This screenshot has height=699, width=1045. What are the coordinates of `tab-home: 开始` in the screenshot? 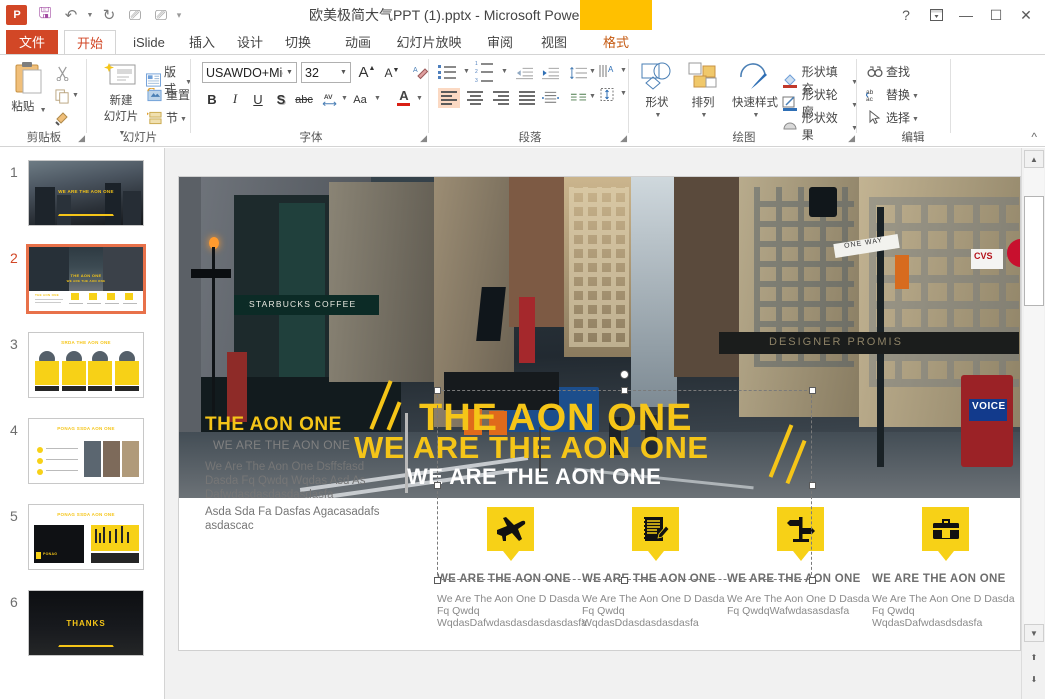 It's located at (90, 42).